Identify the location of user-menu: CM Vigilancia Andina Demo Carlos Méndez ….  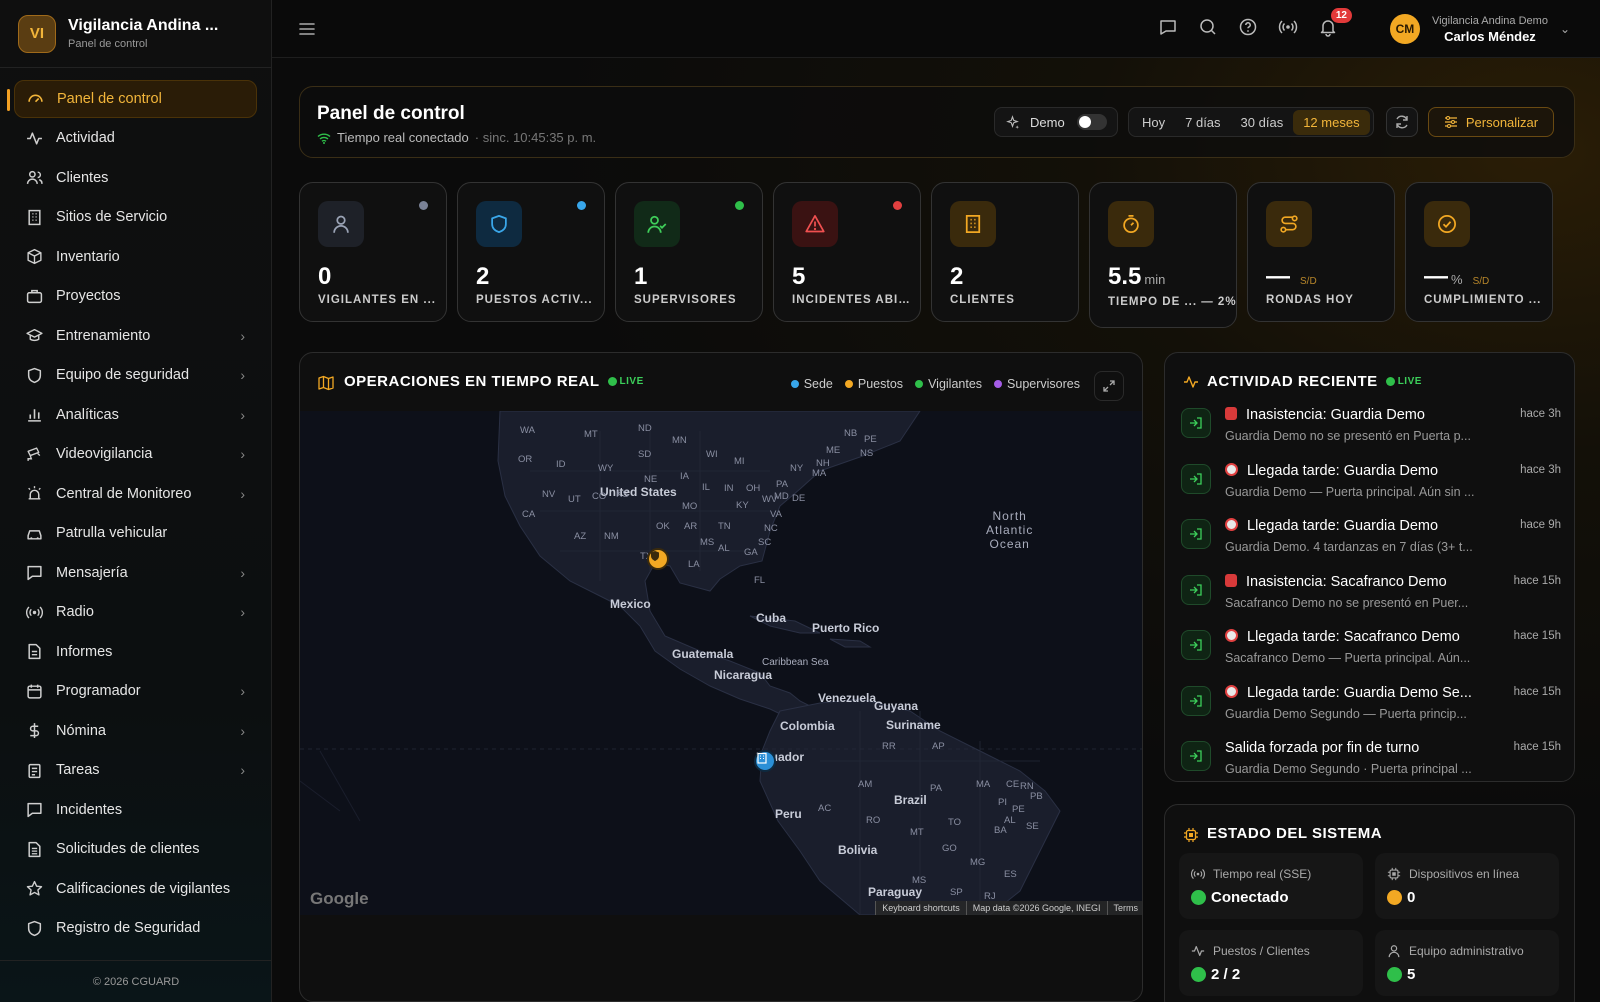
(1479, 29).